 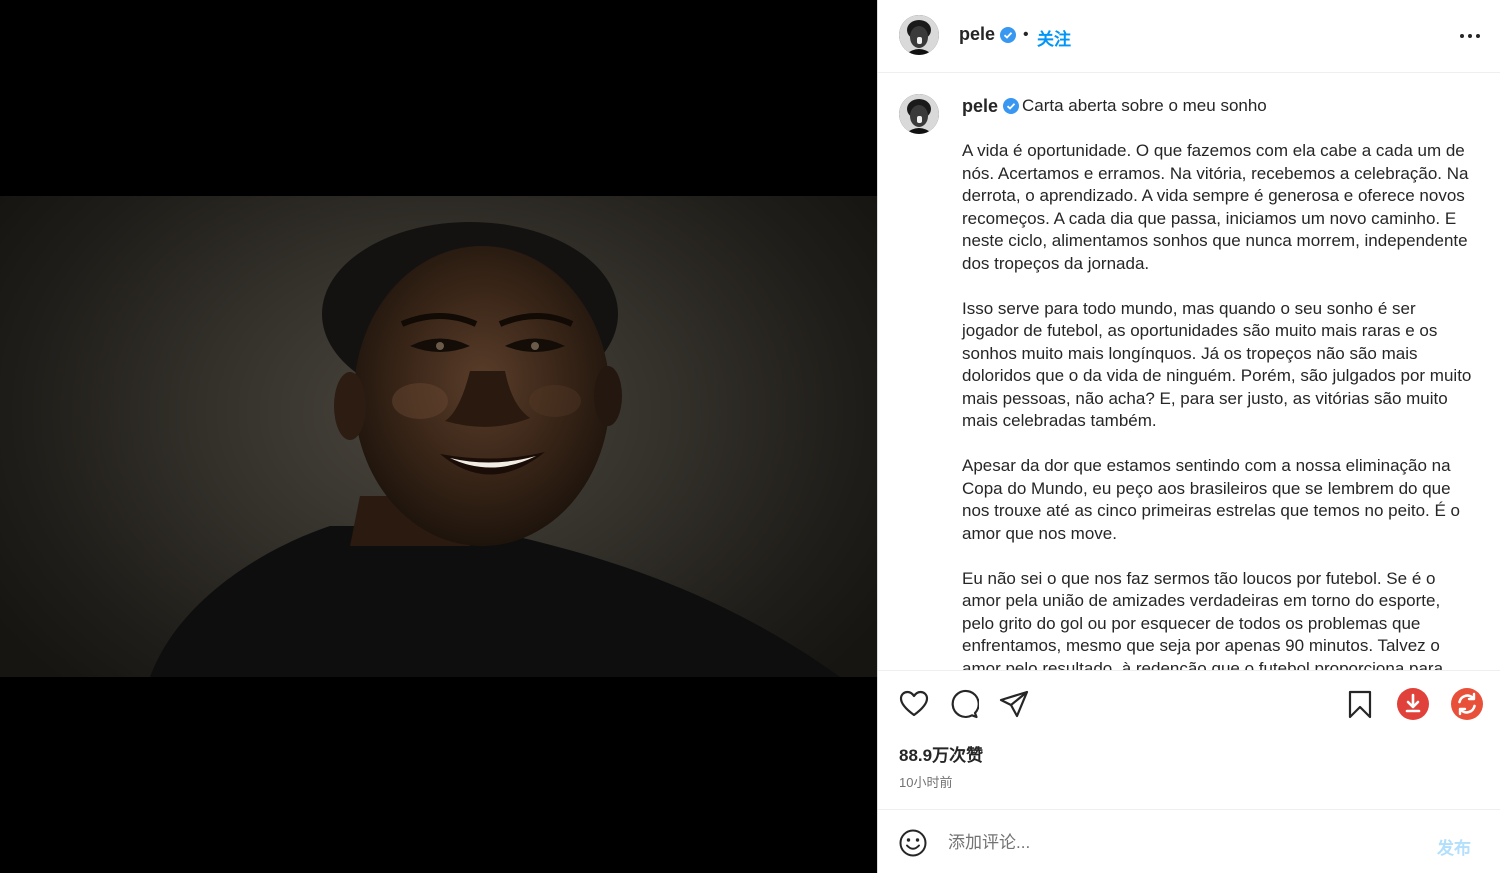 I want to click on comment-button, so click(x=964, y=704).